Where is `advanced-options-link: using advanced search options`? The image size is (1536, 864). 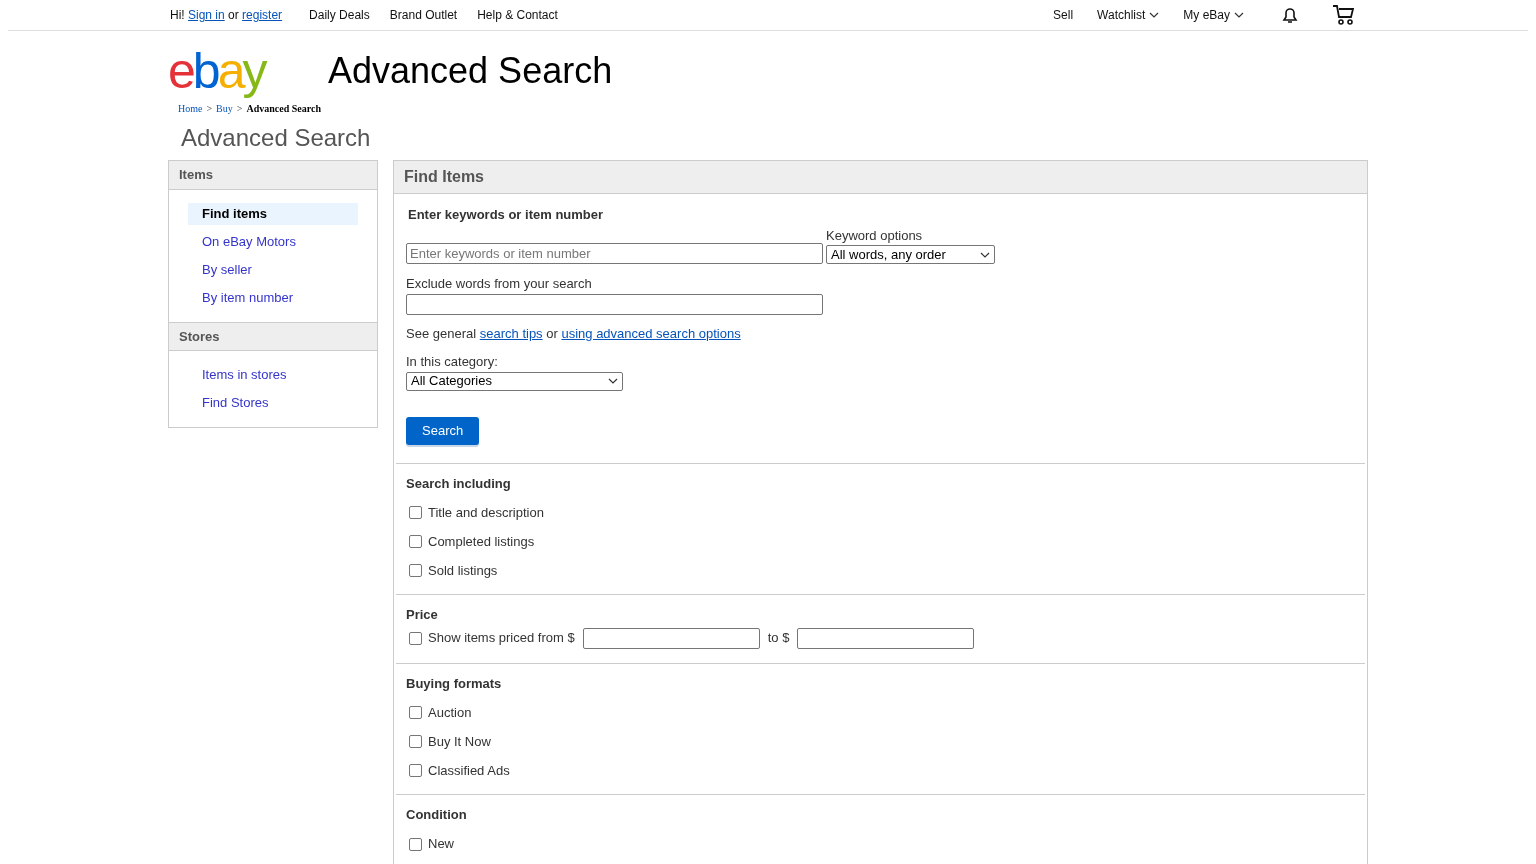 advanced-options-link: using advanced search options is located at coordinates (651, 333).